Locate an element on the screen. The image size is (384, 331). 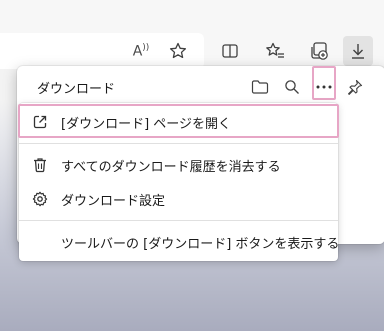
folder-icon is located at coordinates (260, 87).